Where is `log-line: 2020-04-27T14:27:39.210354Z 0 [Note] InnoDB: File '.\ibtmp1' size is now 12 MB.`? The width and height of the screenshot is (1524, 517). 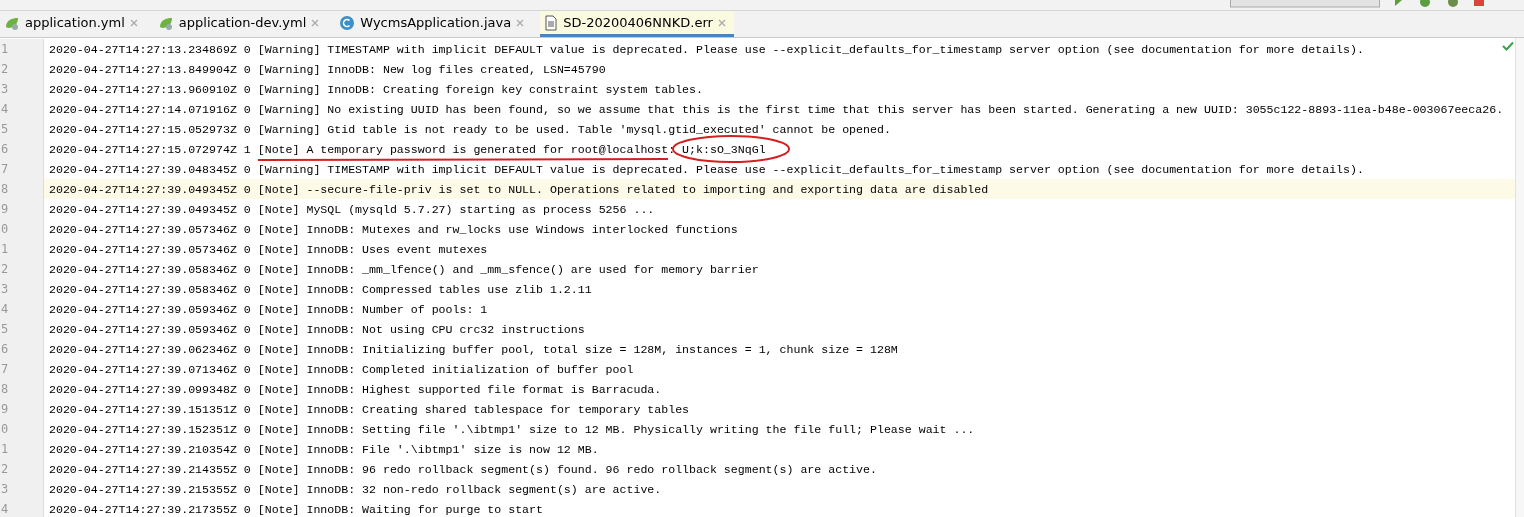 log-line: 2020-04-27T14:27:39.210354Z 0 [Note] InnoDB: File '.\ibtmp1' size is now 12 MB. is located at coordinates (323, 449).